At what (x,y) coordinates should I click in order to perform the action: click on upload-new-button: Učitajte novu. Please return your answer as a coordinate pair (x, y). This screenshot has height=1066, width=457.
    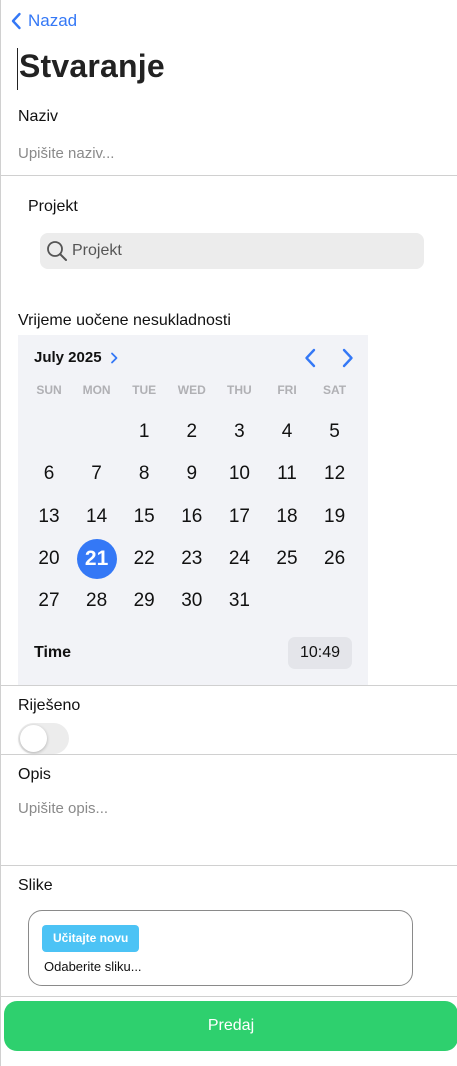
    Looking at the image, I should click on (91, 938).